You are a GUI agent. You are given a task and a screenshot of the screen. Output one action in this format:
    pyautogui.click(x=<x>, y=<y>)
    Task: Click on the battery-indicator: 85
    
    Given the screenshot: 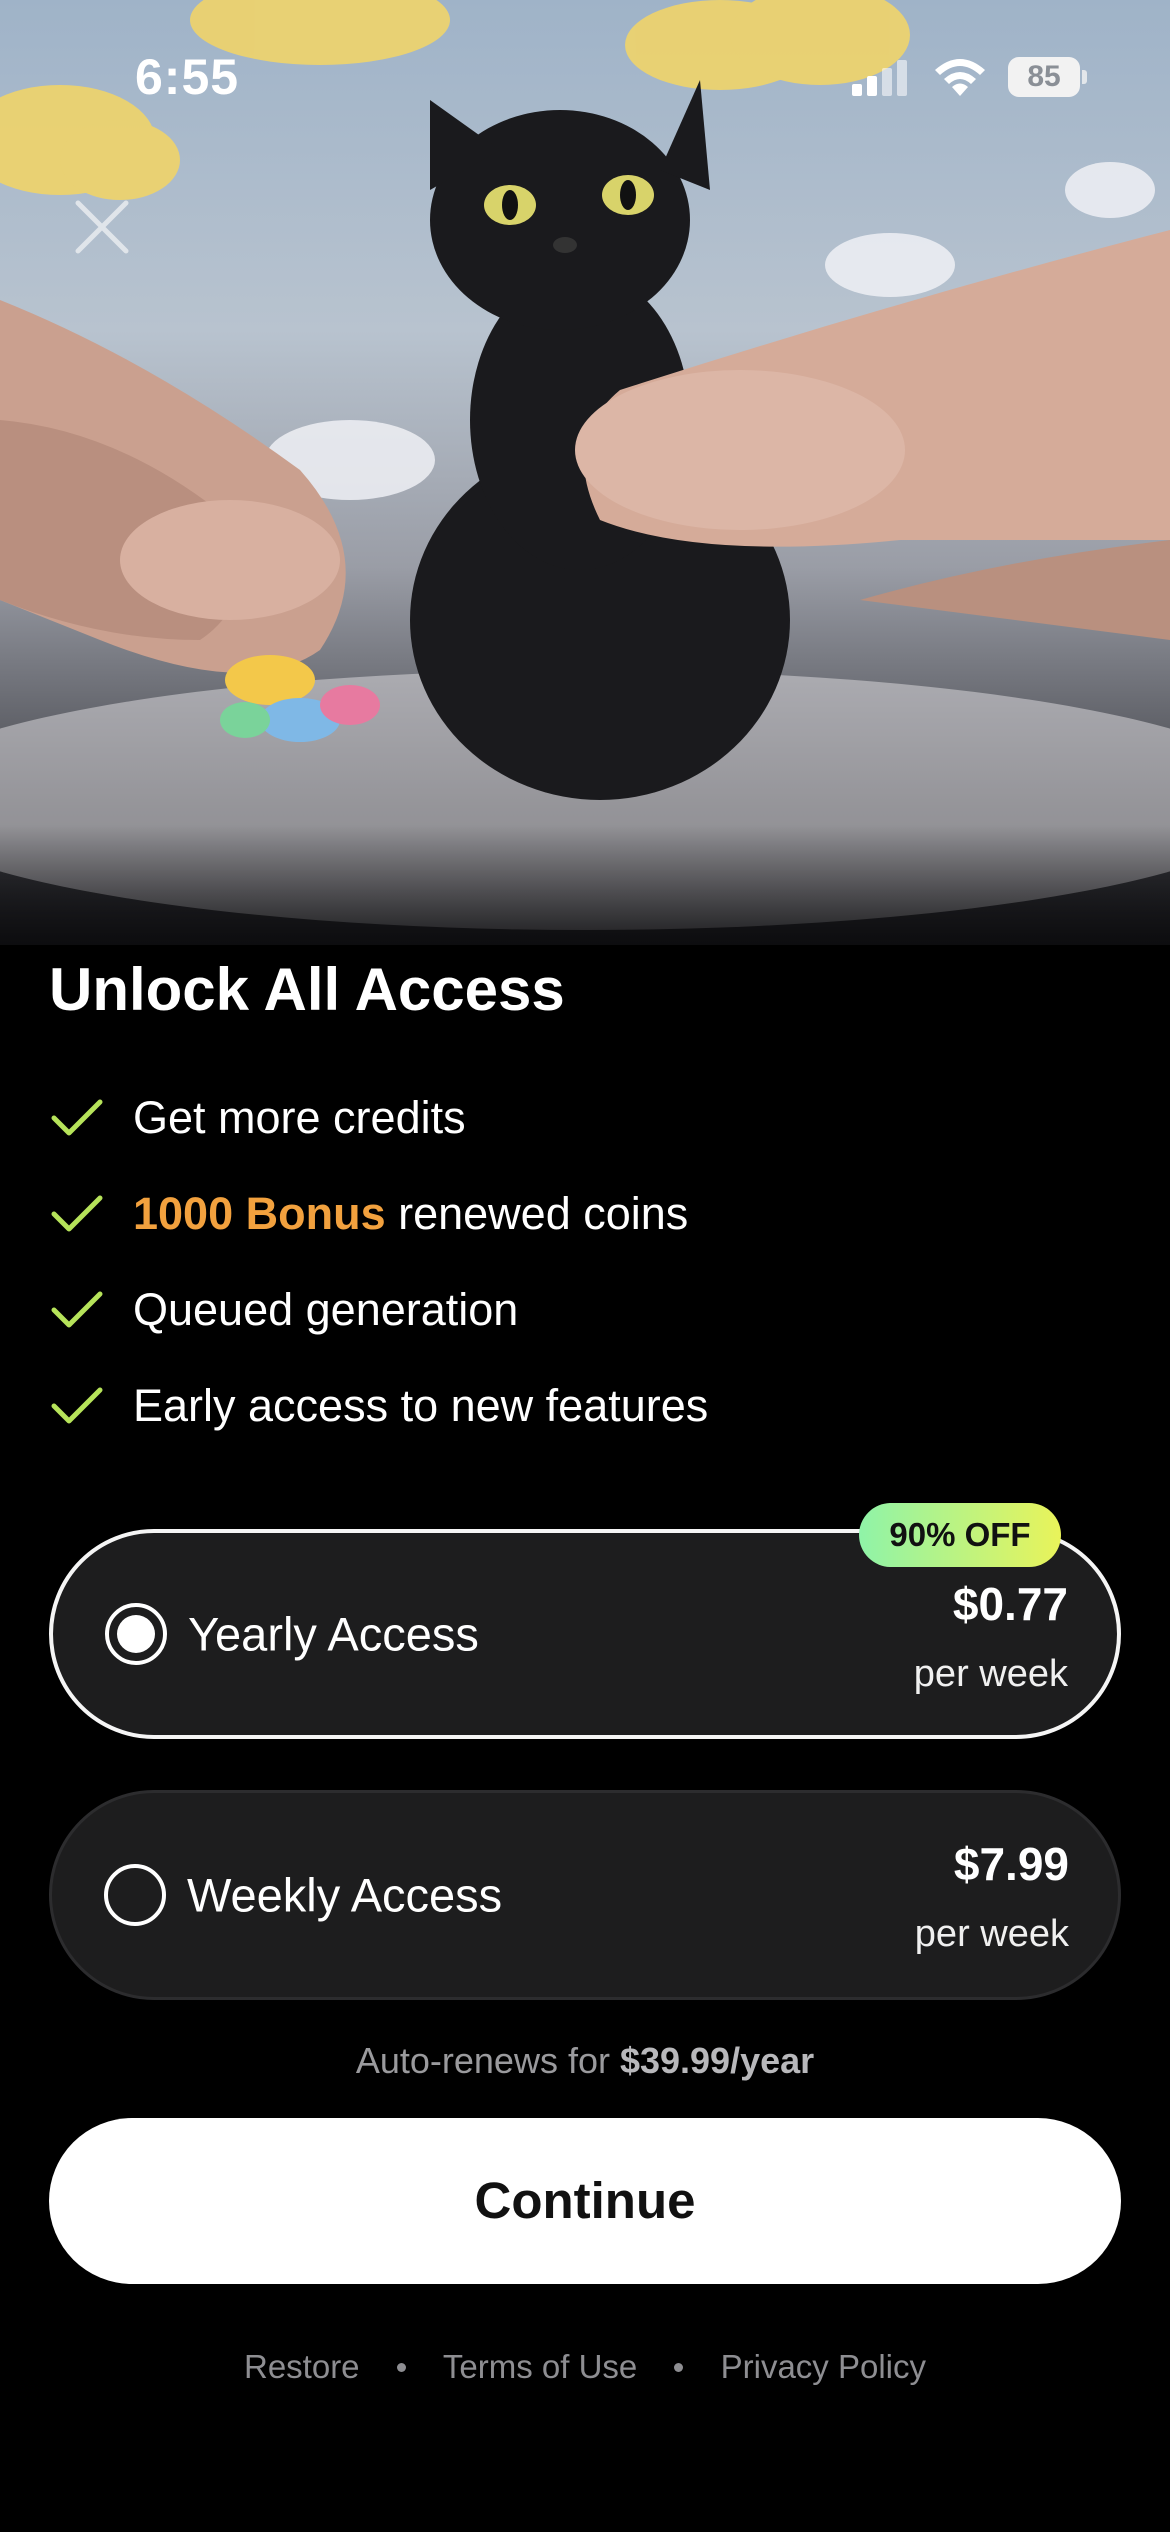 What is the action you would take?
    pyautogui.click(x=1047, y=77)
    